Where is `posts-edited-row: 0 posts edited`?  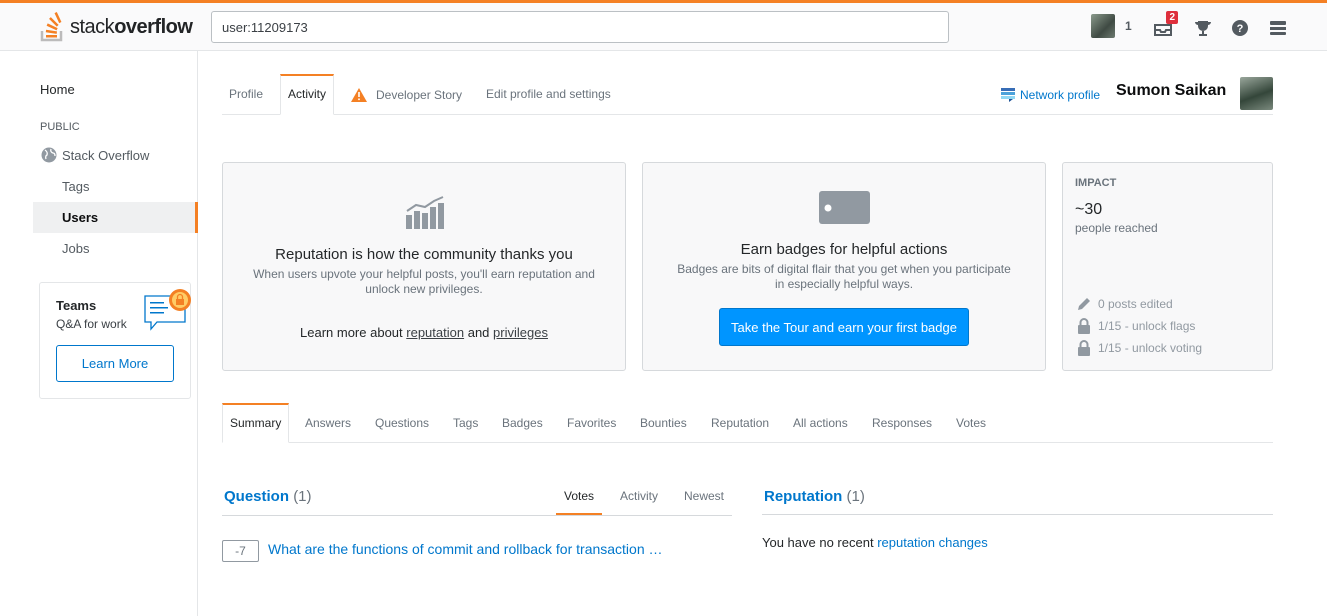
posts-edited-row: 0 posts edited is located at coordinates (1124, 304).